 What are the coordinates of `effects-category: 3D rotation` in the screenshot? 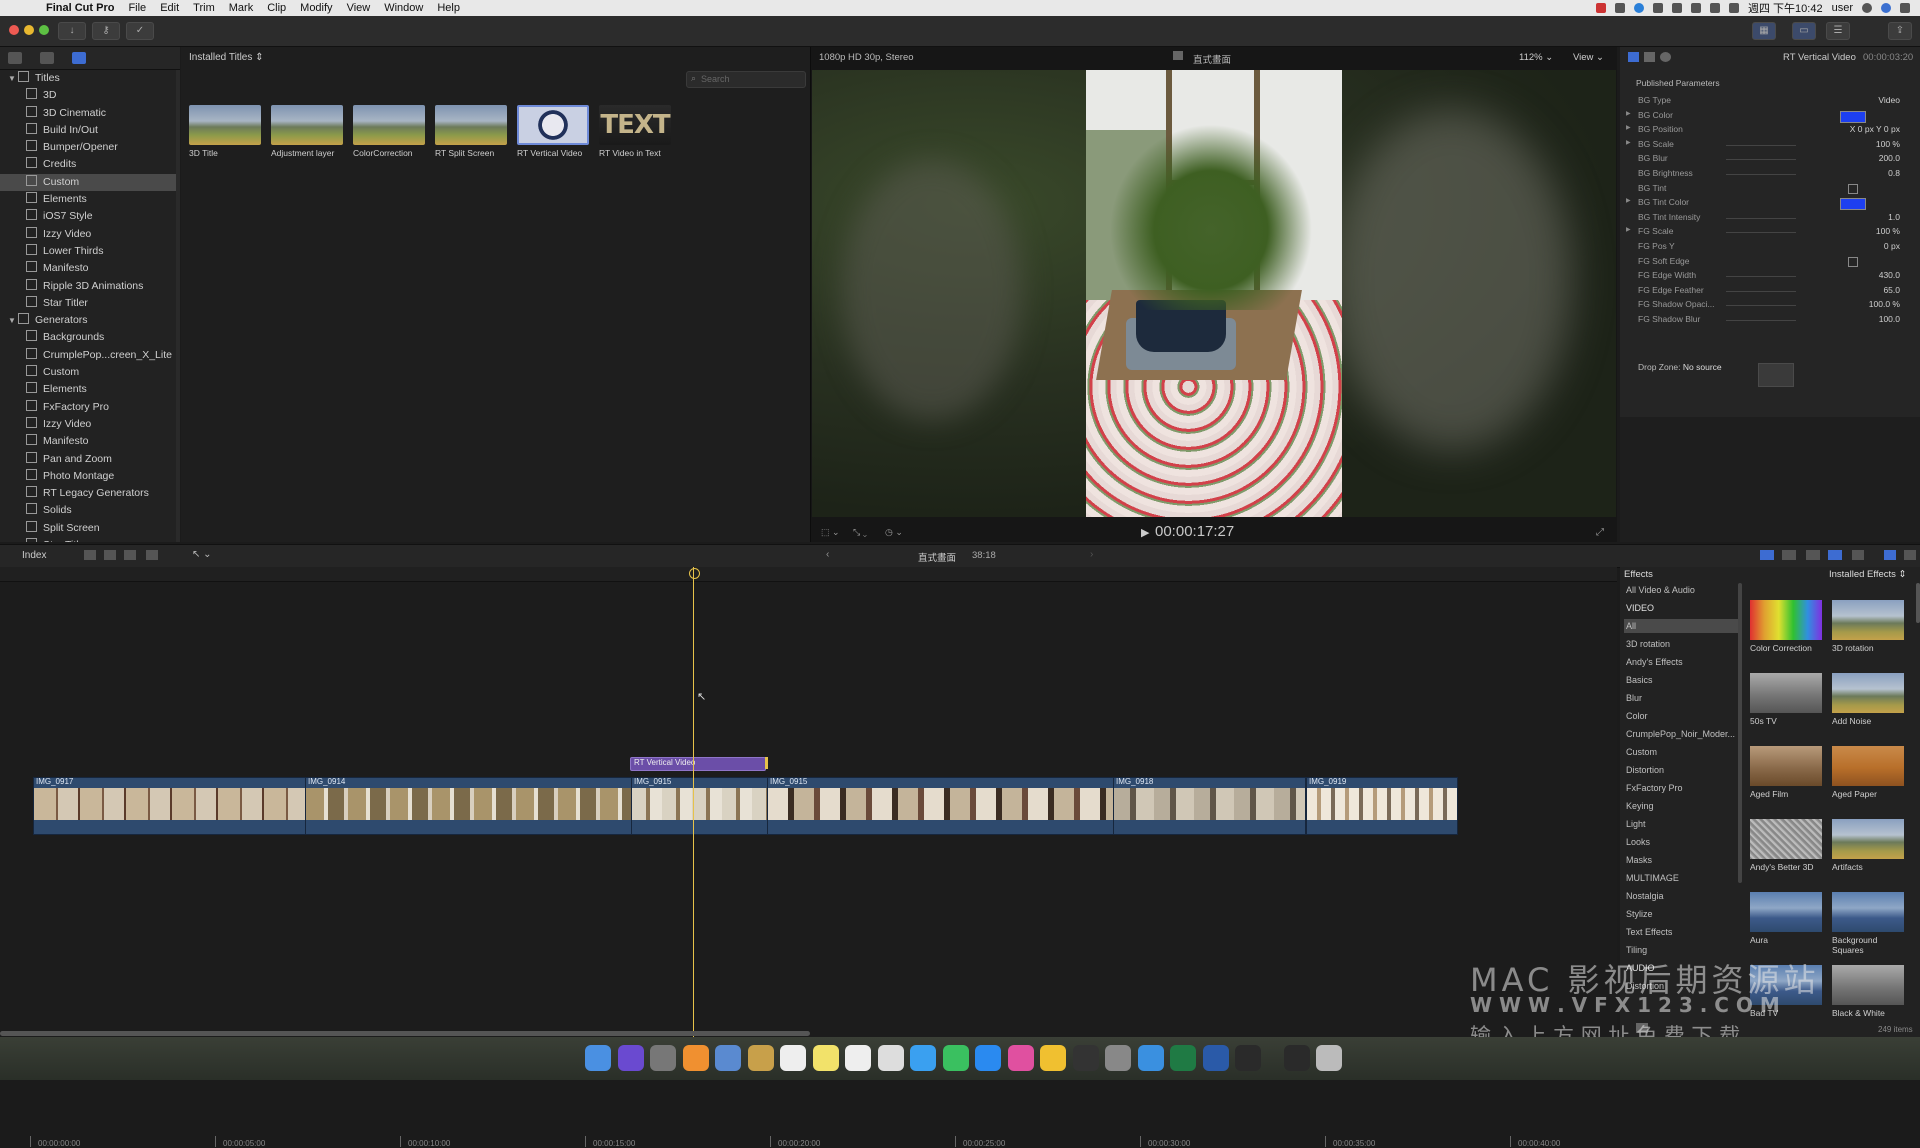 It's located at (1681, 644).